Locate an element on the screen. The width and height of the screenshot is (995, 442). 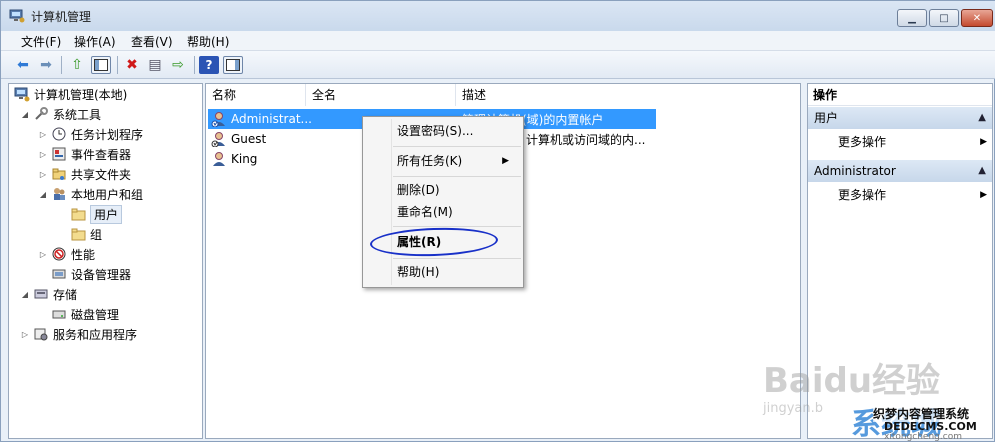
tree-item-label: 组 is located at coordinates (96, 234).